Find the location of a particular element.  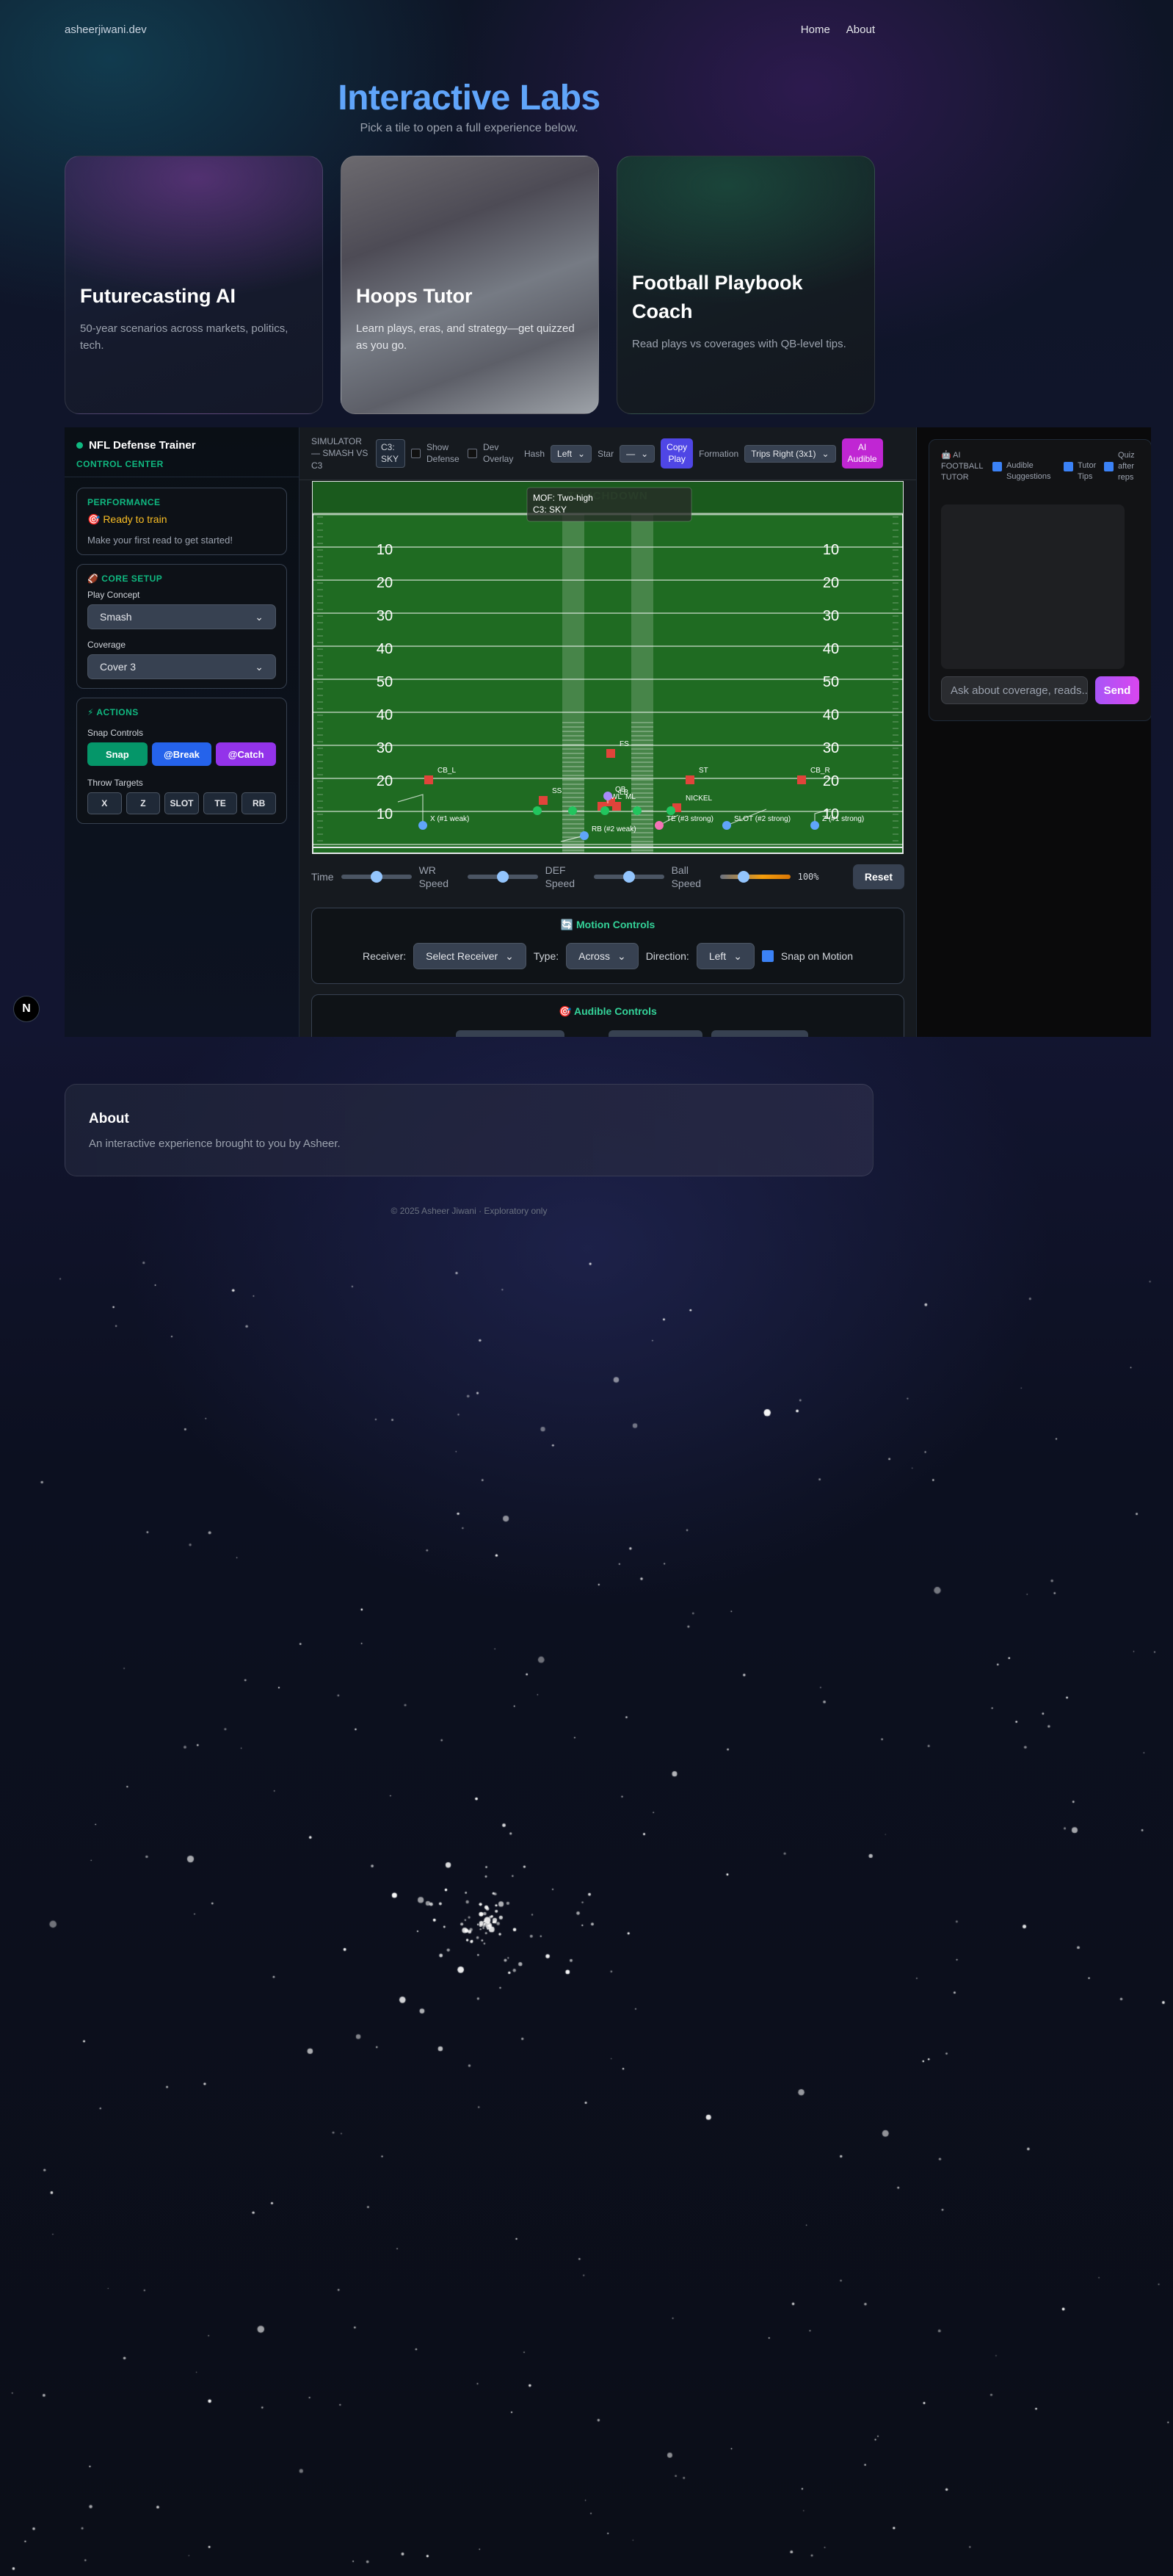

snap-controls-label: Snap Controls is located at coordinates (115, 733).